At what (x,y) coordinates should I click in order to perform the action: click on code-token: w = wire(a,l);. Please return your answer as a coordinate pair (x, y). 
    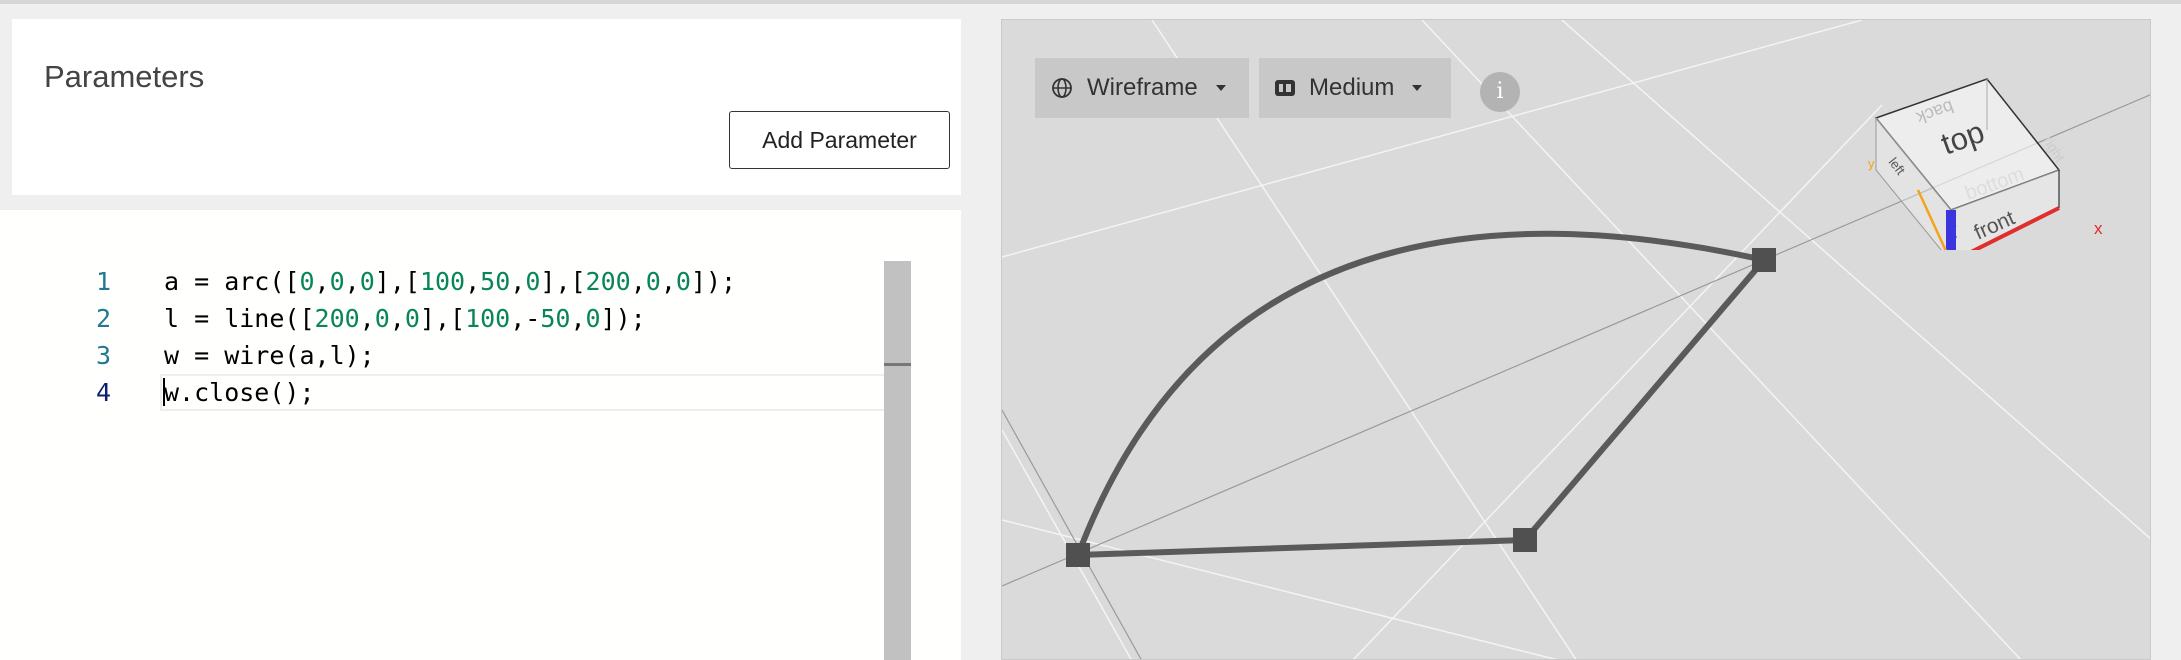
    Looking at the image, I should click on (269, 355).